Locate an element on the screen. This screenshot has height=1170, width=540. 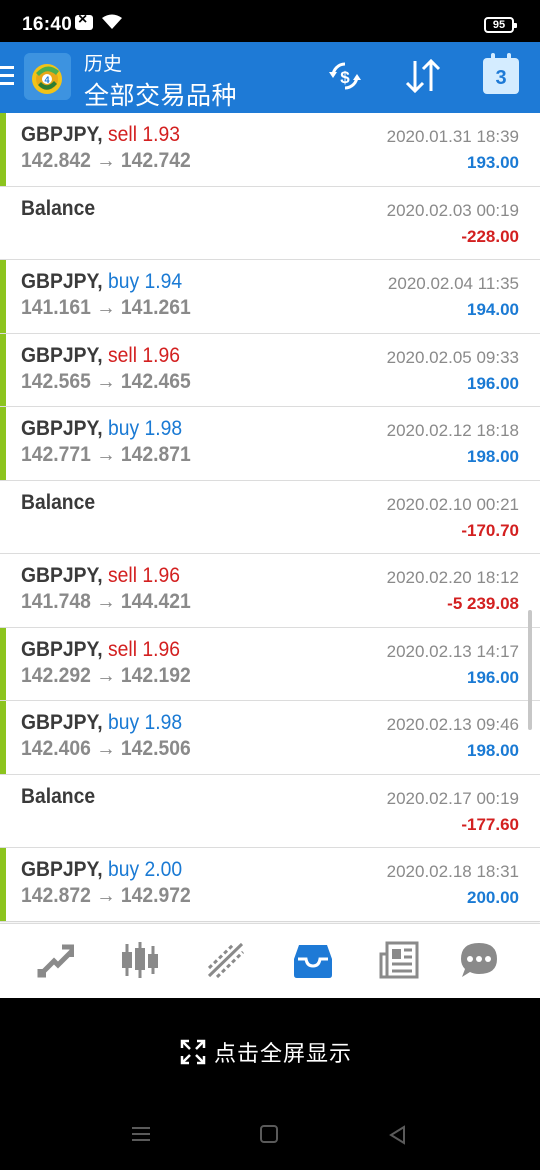
calendar-button: 3 is located at coordinates (501, 75).